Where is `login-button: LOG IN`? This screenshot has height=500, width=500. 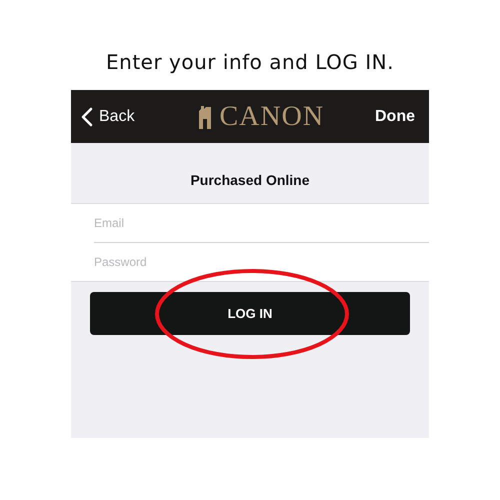 login-button: LOG IN is located at coordinates (250, 313).